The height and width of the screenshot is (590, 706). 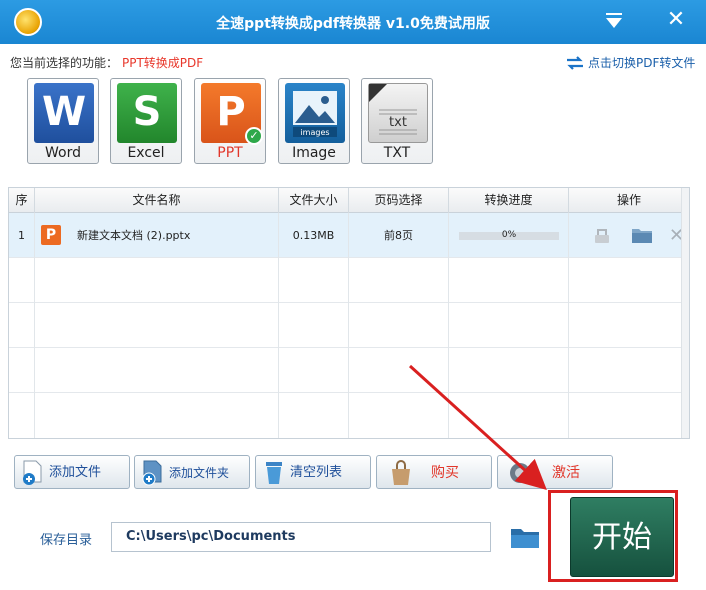 I want to click on row-filesize: 0.13MB, so click(x=314, y=235).